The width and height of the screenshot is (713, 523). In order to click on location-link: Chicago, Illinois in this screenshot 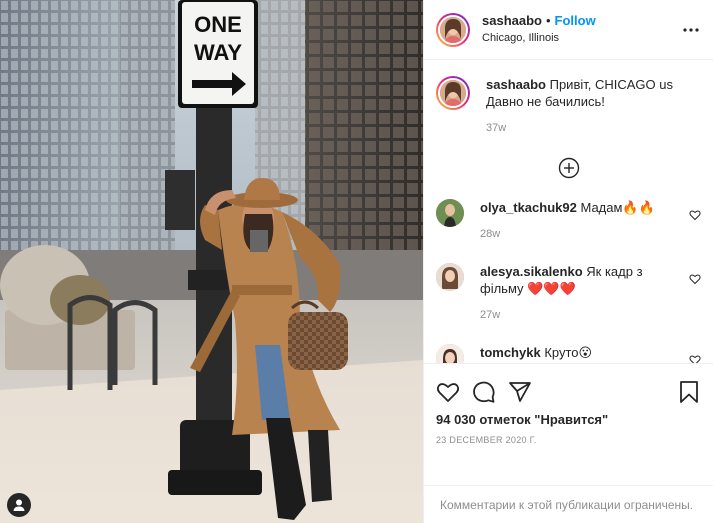, I will do `click(580, 38)`.